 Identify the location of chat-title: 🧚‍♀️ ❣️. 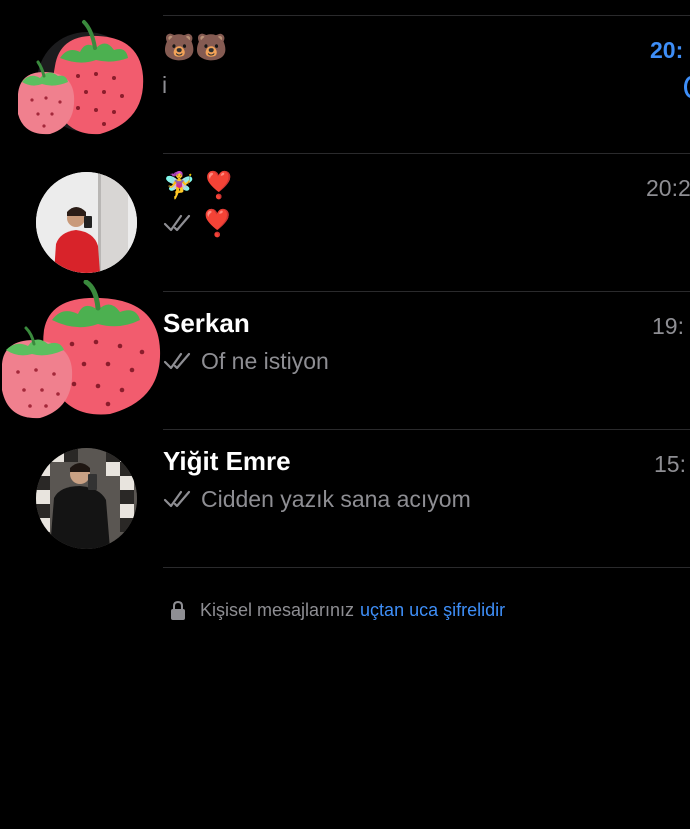
(199, 185).